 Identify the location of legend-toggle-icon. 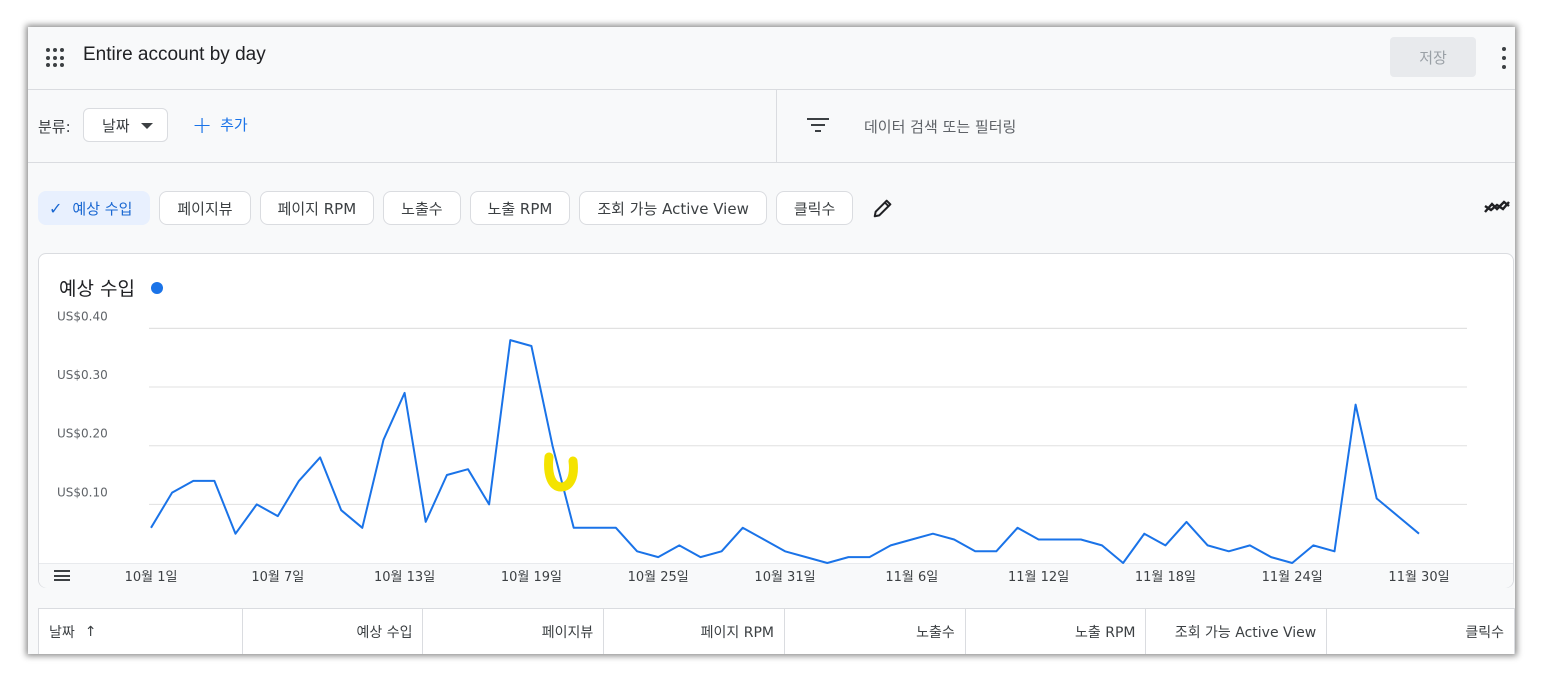
(62, 575).